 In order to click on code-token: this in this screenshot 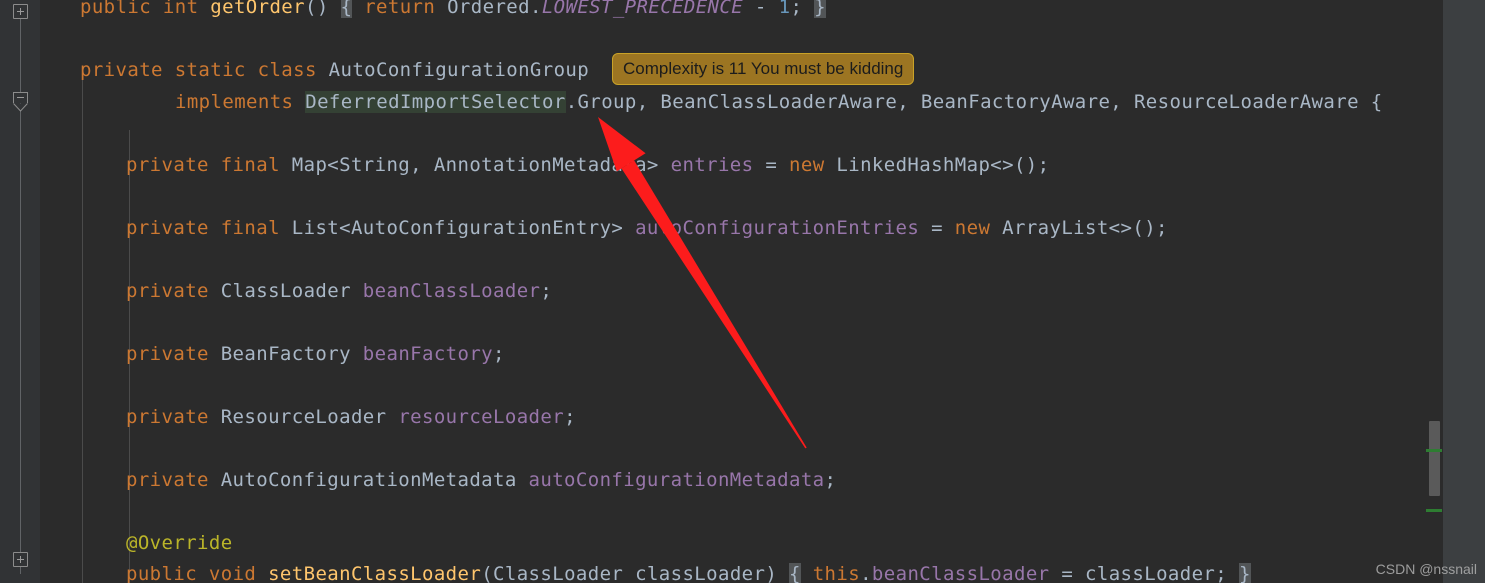, I will do `click(836, 573)`.